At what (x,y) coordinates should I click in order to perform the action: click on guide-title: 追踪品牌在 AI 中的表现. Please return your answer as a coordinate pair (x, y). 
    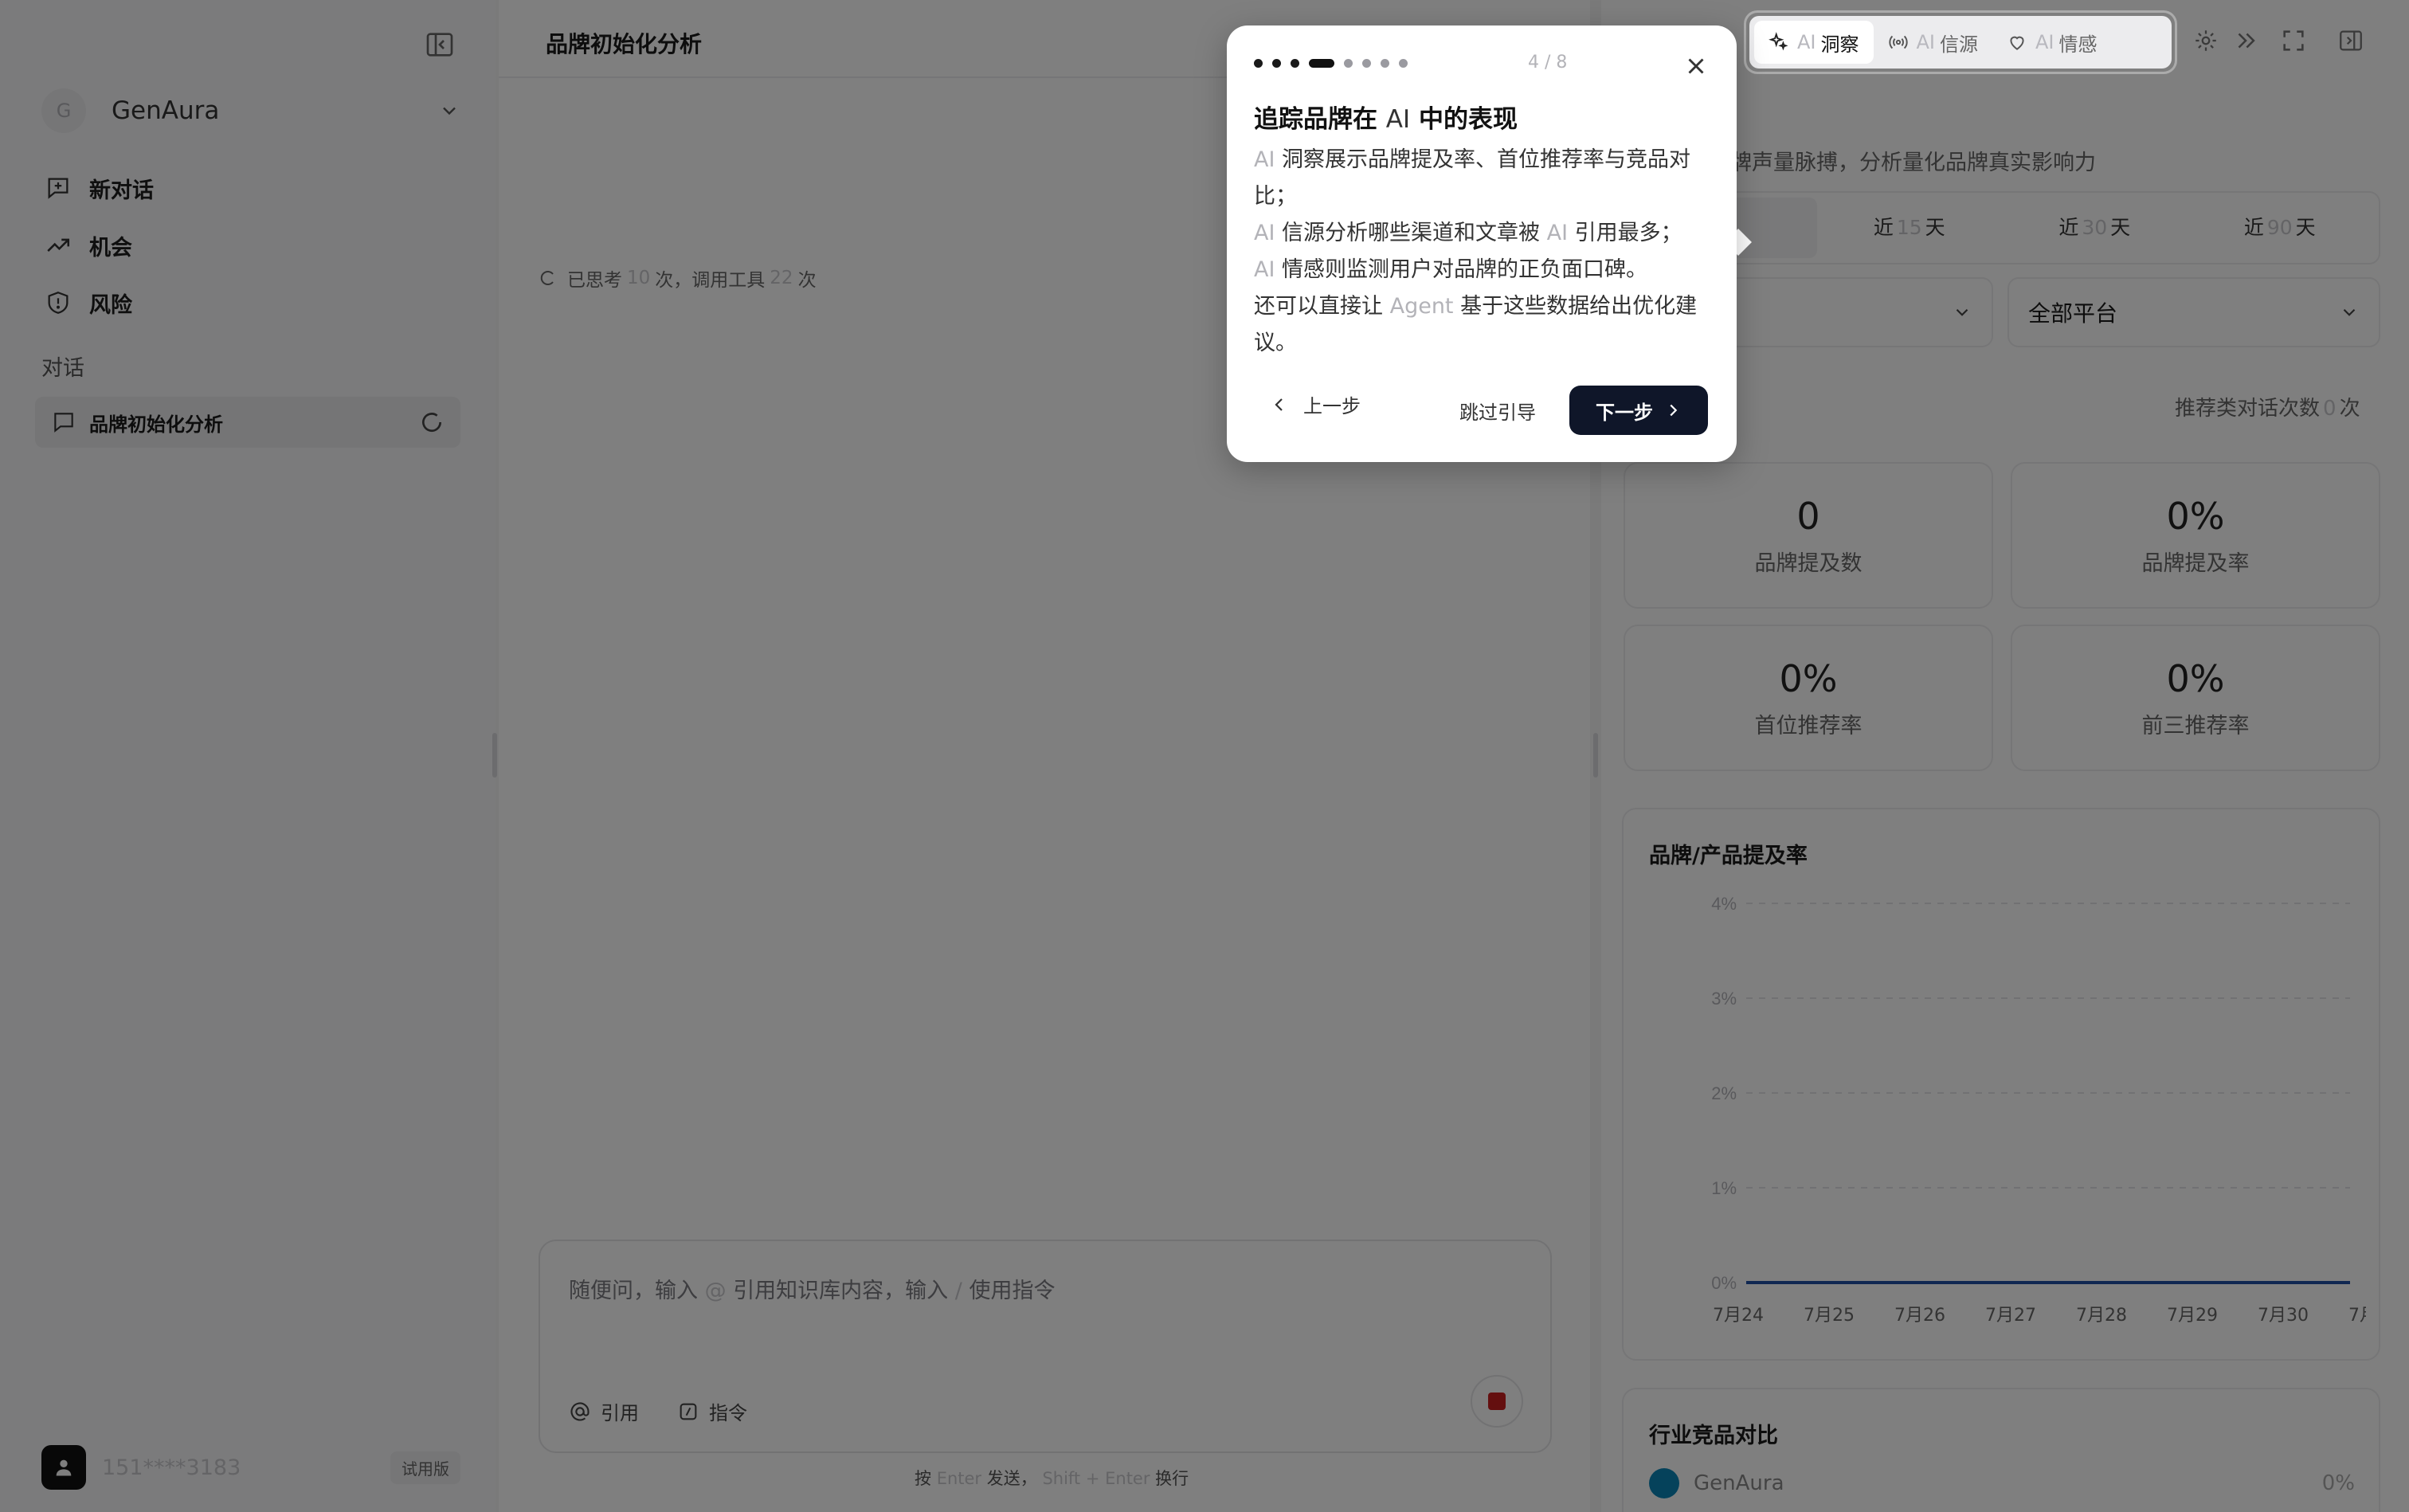
    Looking at the image, I should click on (1386, 117).